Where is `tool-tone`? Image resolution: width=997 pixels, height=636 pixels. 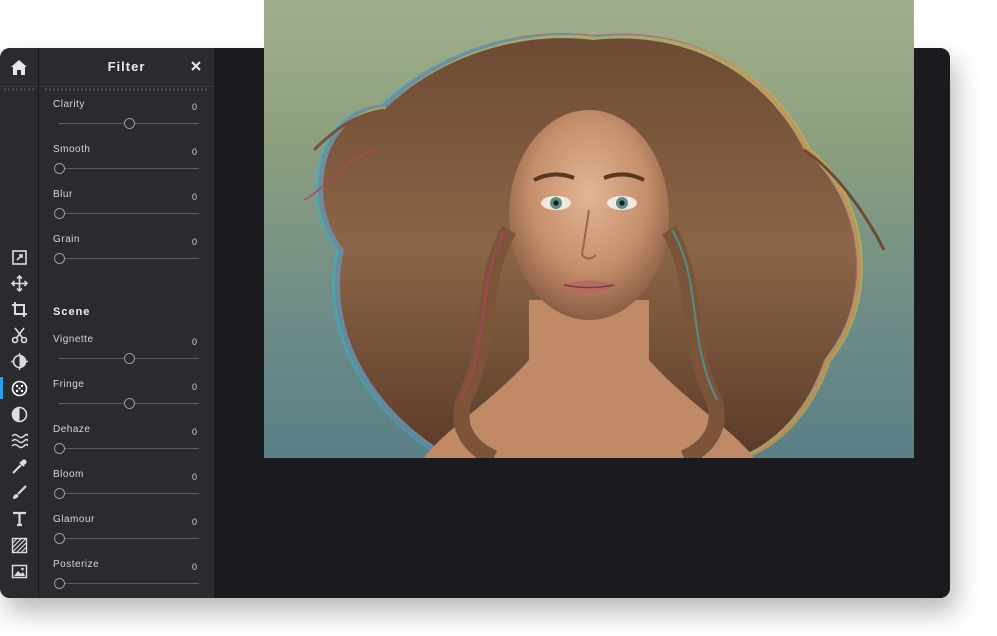 tool-tone is located at coordinates (19, 414).